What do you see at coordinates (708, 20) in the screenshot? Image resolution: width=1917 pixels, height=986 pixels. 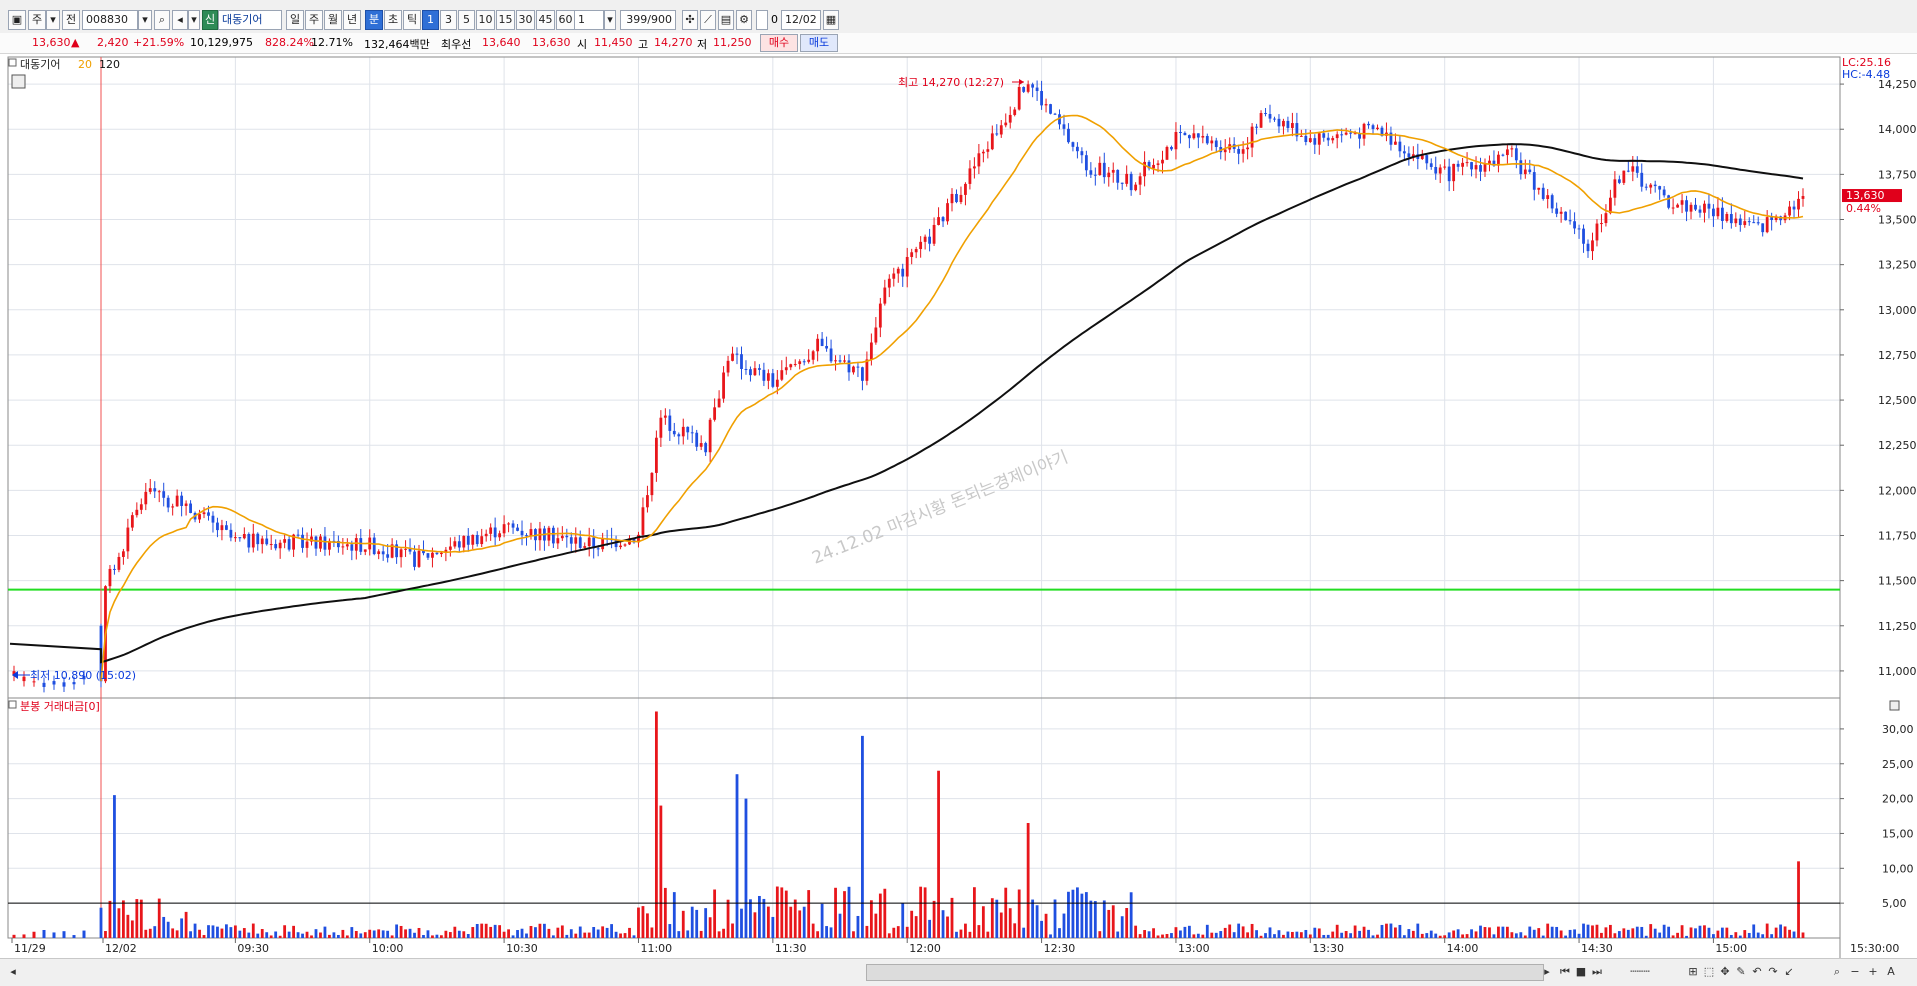 I see `draw-tool-icon: ⟋` at bounding box center [708, 20].